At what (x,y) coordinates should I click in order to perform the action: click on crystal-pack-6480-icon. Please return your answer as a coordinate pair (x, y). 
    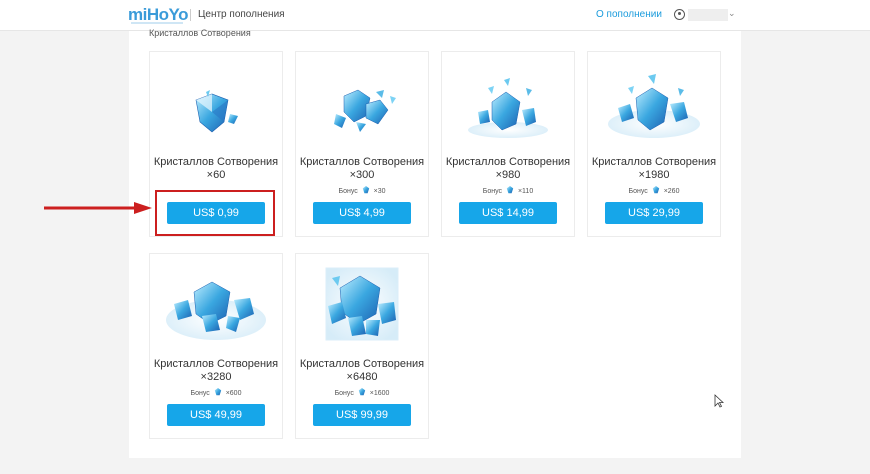
    Looking at the image, I should click on (362, 304).